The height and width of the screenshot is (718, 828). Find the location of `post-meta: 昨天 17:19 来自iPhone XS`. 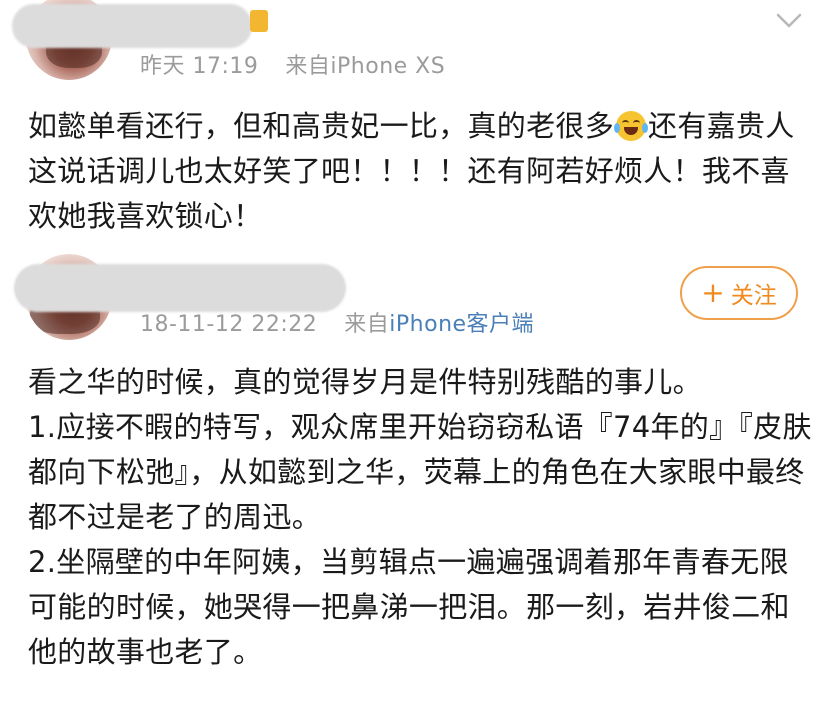

post-meta: 昨天 17:19 来自iPhone XS is located at coordinates (292, 64).